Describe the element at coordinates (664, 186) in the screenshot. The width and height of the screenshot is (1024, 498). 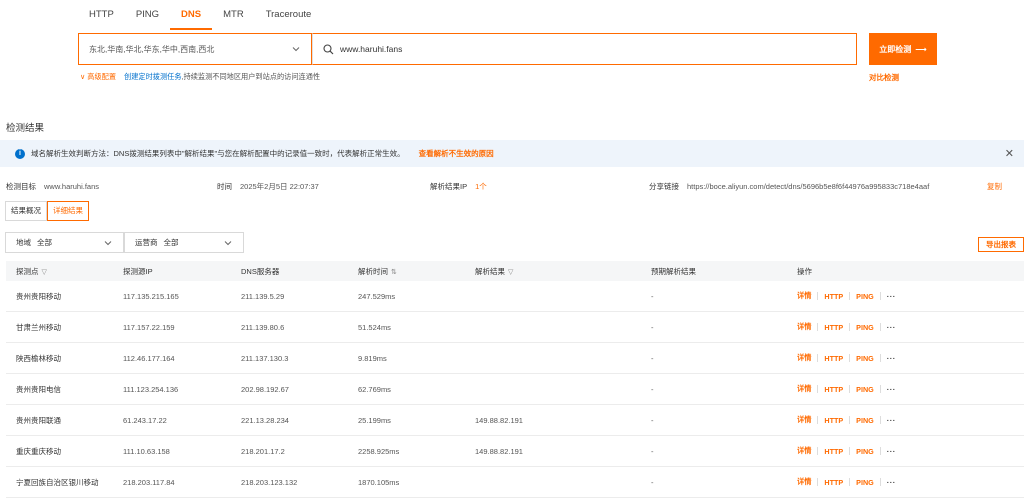
I see `share-link-label: 分享链接` at that location.